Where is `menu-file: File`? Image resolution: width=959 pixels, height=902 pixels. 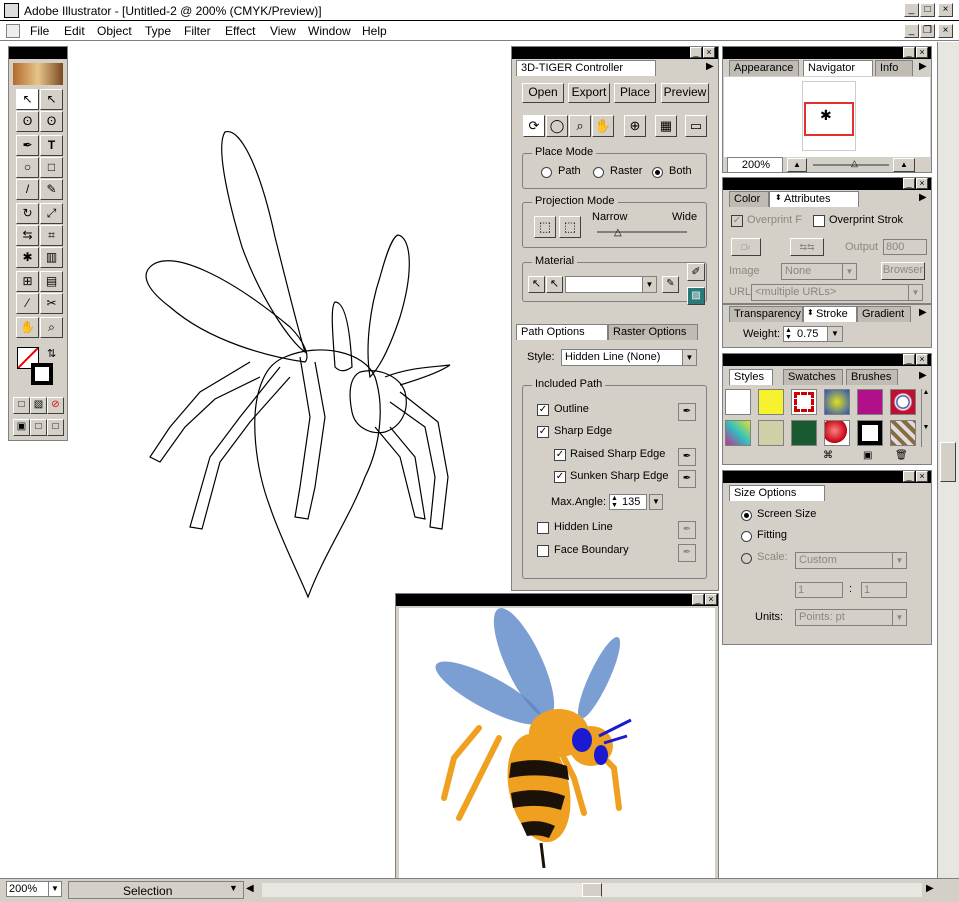 menu-file: File is located at coordinates (39, 31).